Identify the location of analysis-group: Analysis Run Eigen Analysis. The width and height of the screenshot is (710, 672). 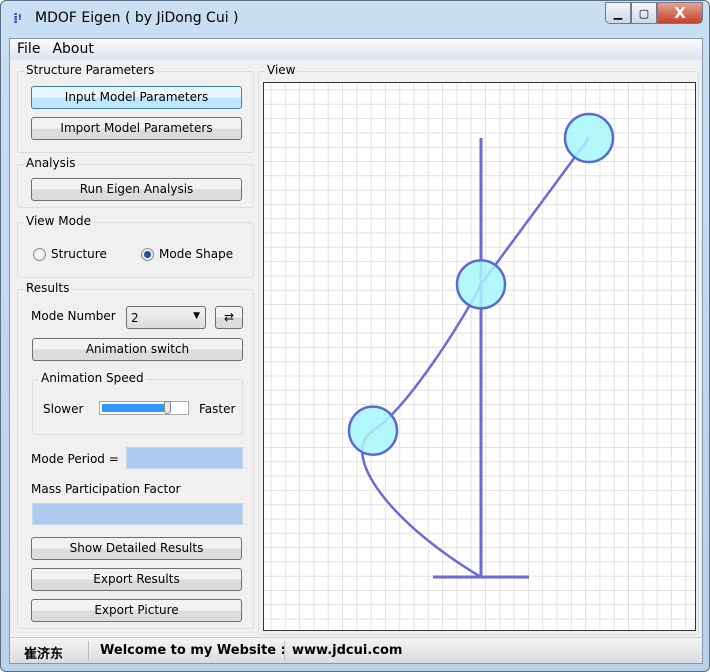
(135, 182).